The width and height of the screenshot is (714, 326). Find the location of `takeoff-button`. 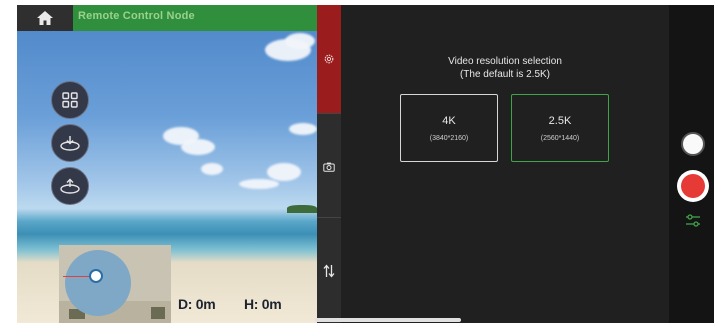

takeoff-button is located at coordinates (70, 186).